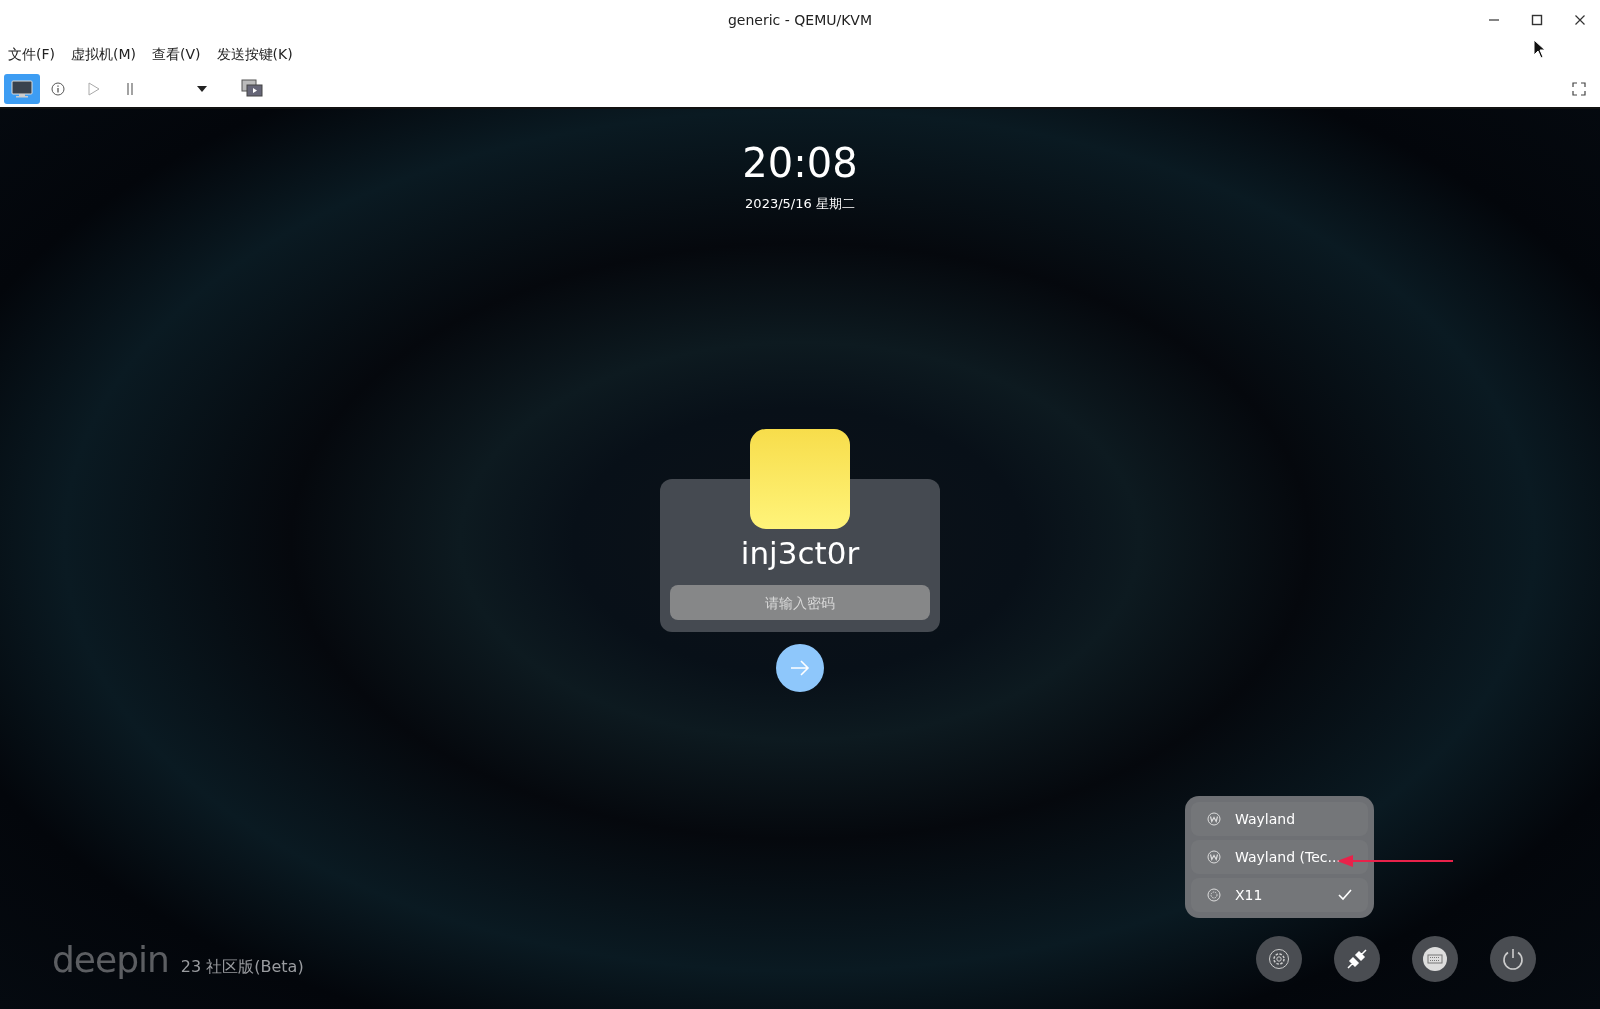 The image size is (1600, 1009). I want to click on screens-icon, so click(252, 88).